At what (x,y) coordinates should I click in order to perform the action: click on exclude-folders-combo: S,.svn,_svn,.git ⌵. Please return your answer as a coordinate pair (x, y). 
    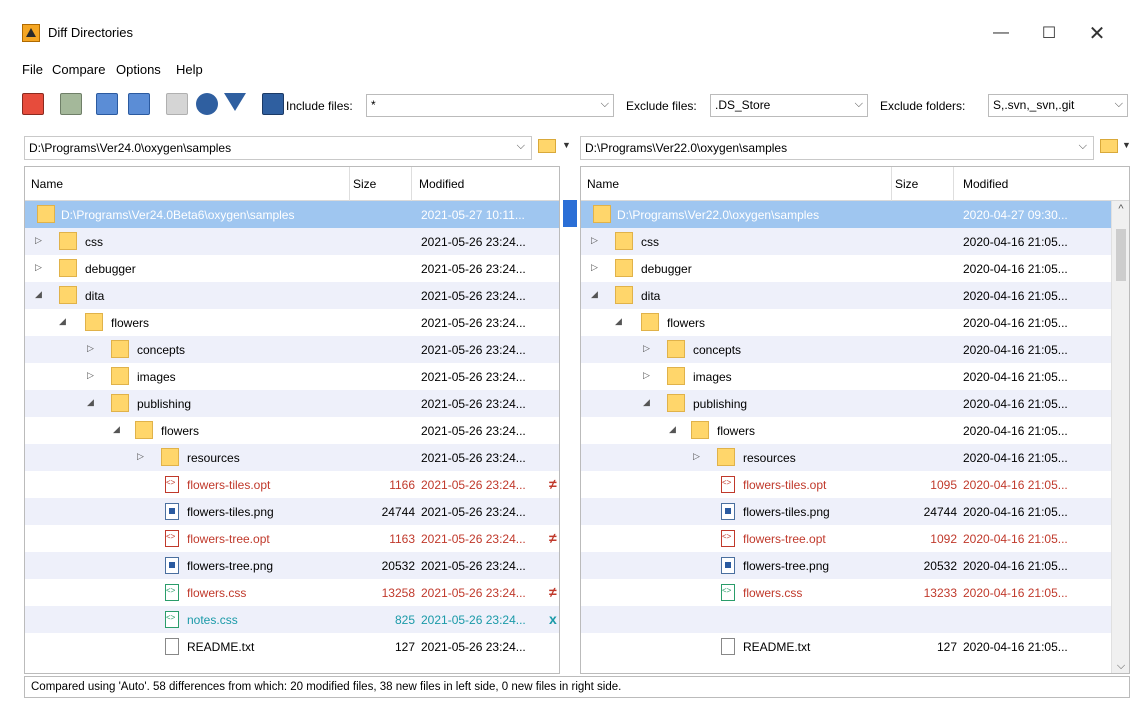
    Looking at the image, I should click on (1058, 105).